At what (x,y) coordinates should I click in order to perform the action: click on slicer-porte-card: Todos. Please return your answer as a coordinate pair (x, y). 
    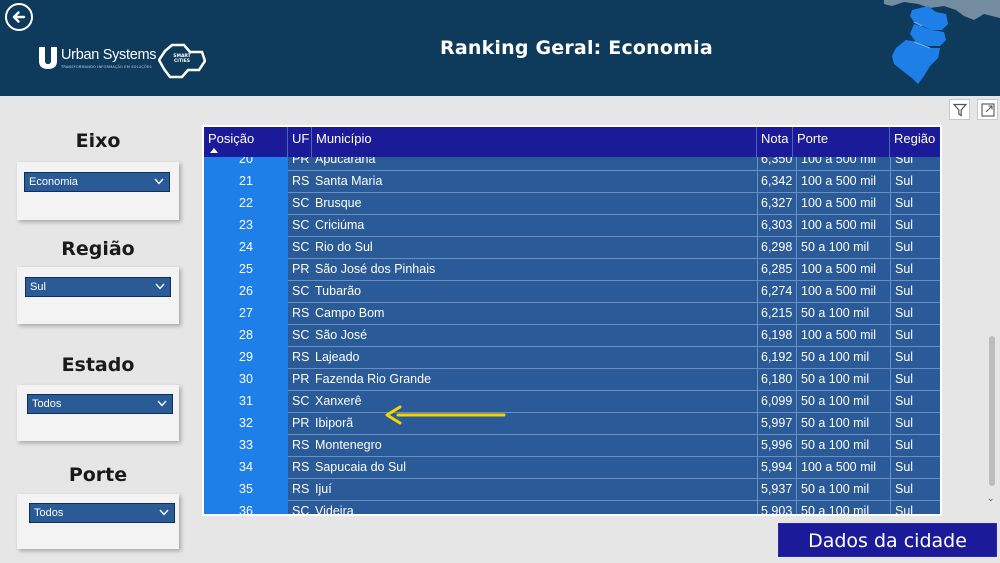
    Looking at the image, I should click on (98, 521).